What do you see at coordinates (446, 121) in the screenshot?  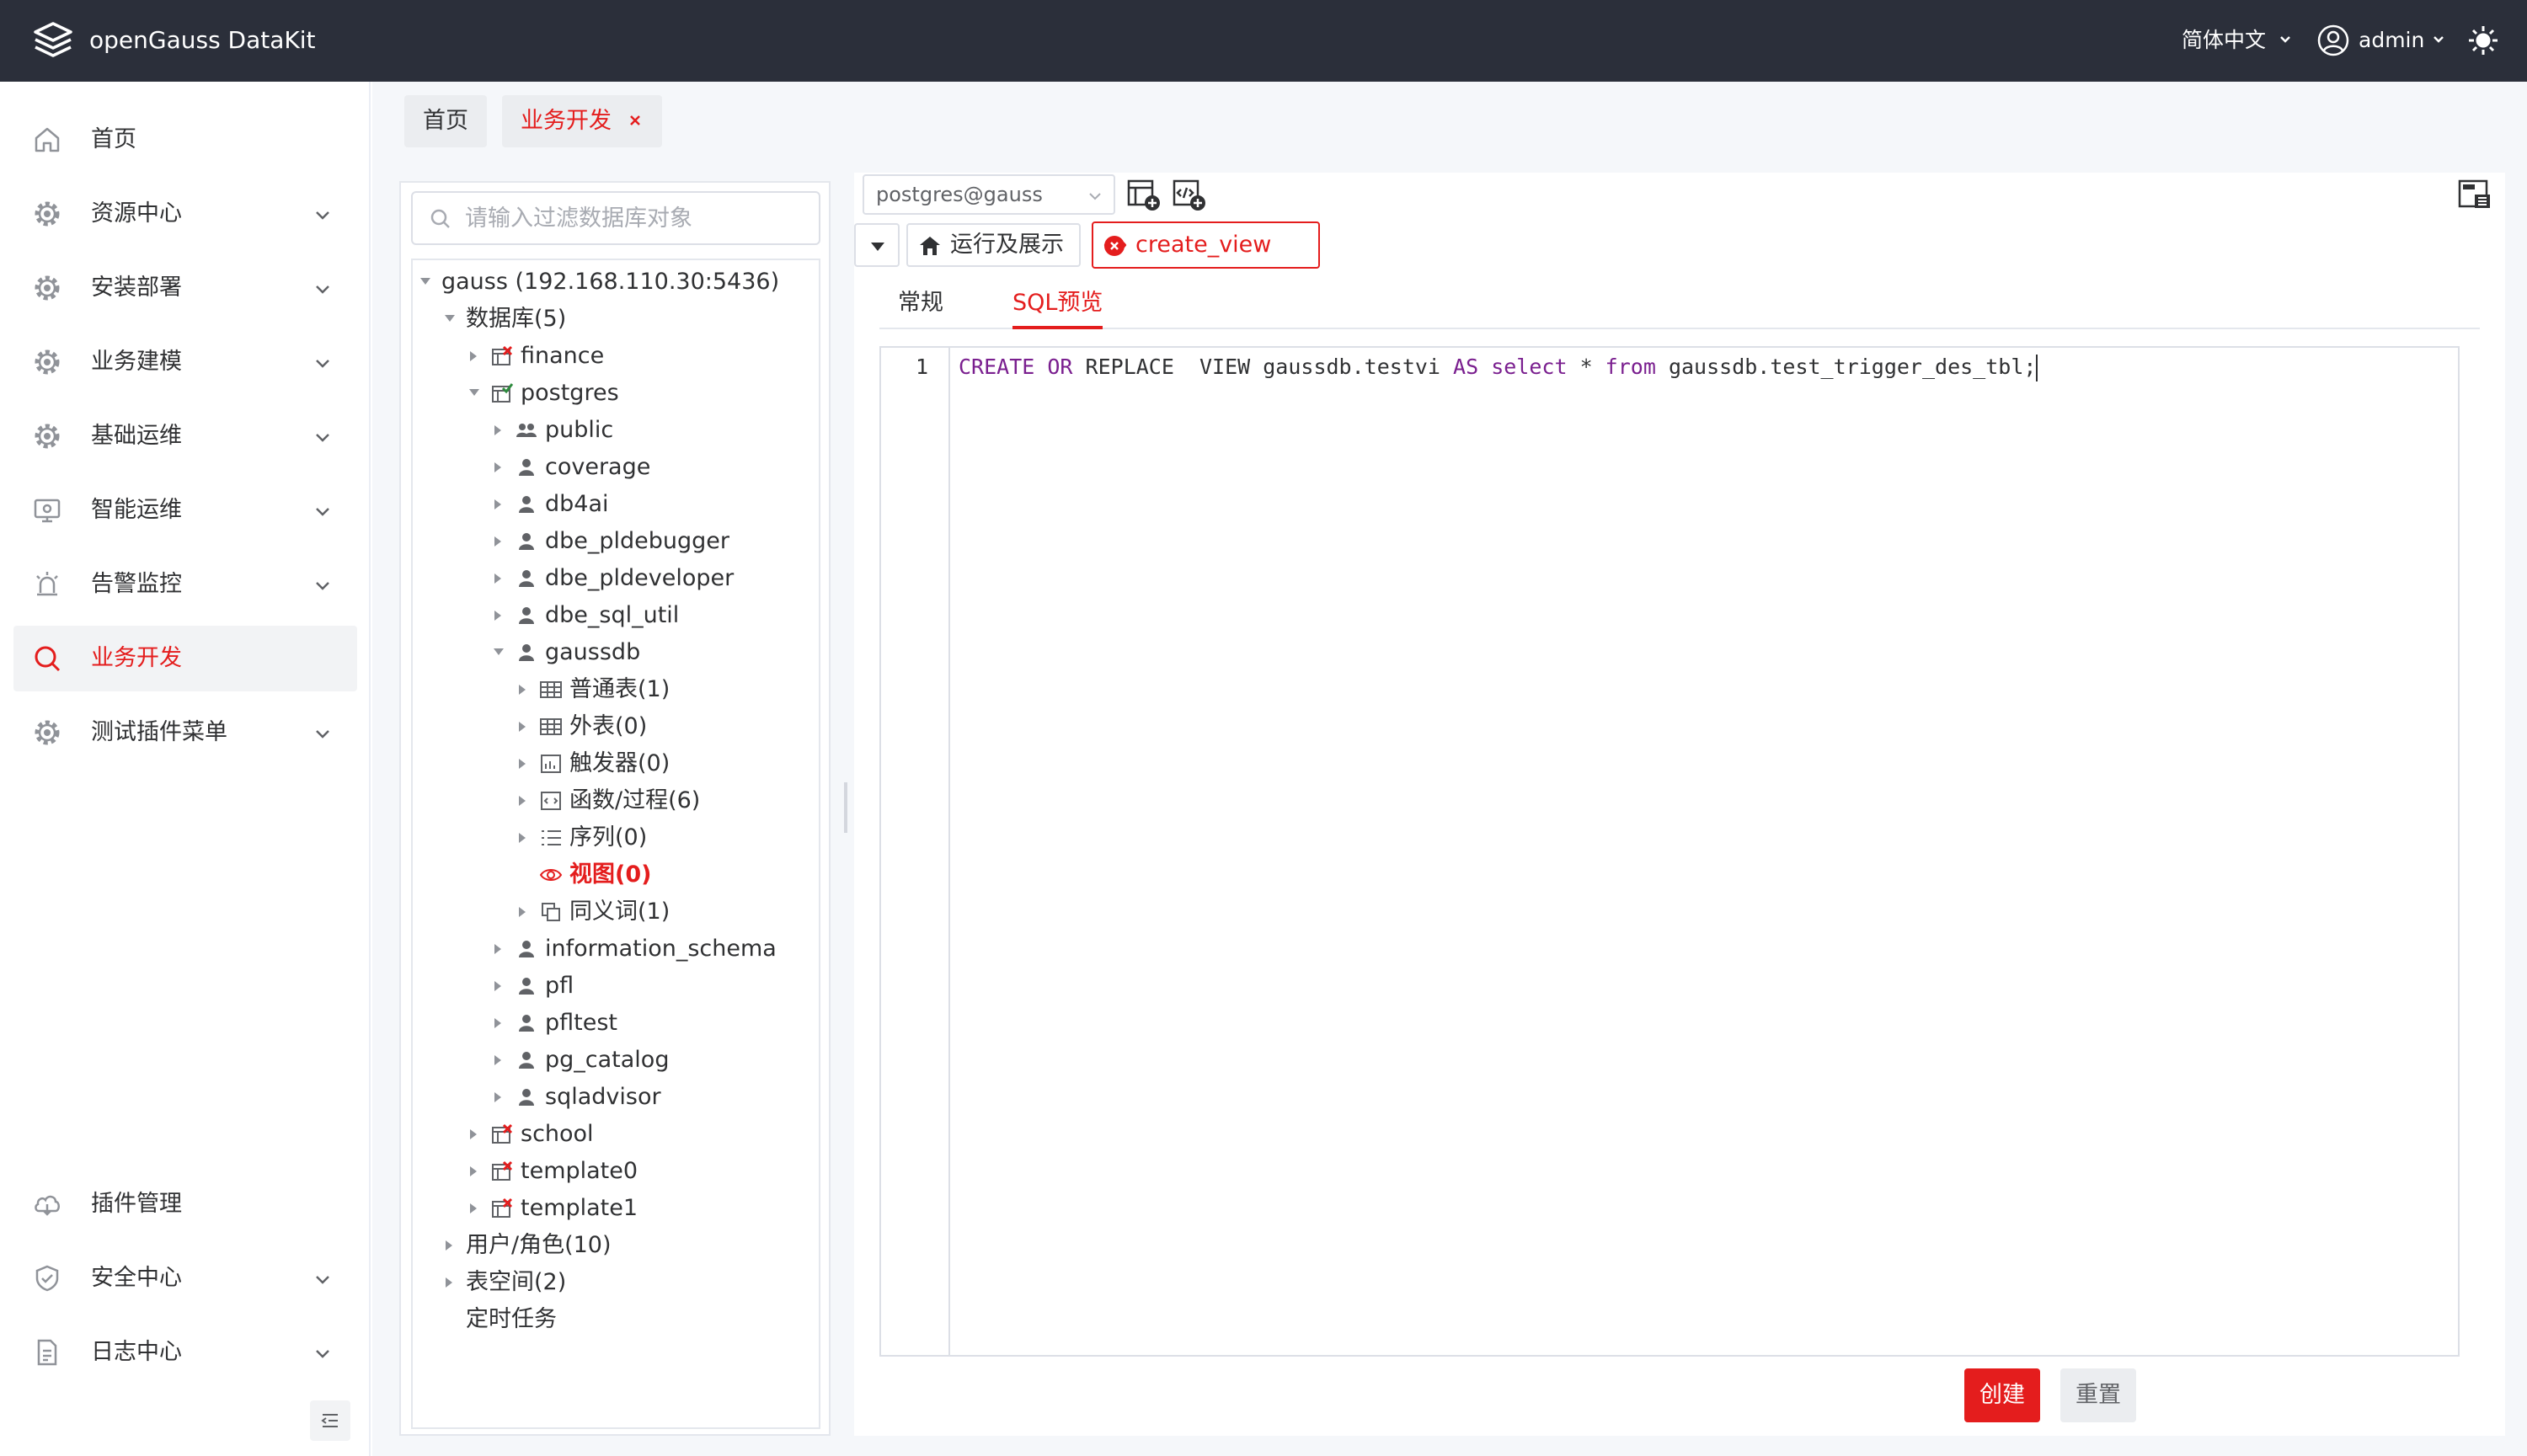 I see `tab-home: 首页` at bounding box center [446, 121].